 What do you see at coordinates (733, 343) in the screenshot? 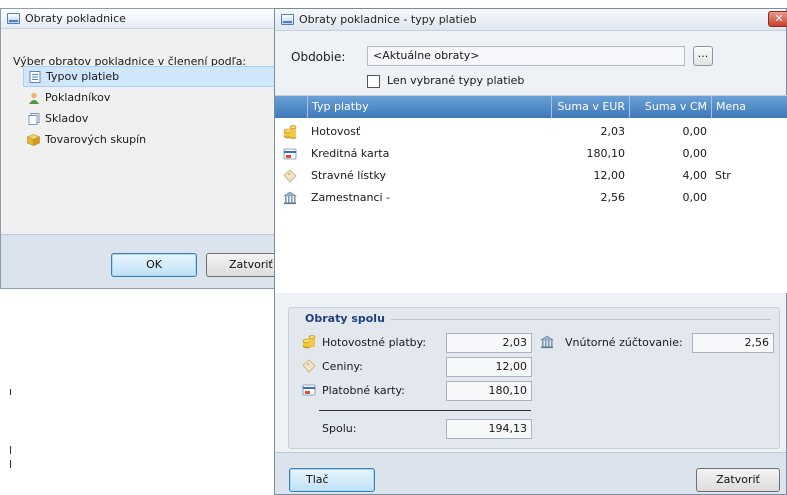
I see `internal-settlement-value: 2,56` at bounding box center [733, 343].